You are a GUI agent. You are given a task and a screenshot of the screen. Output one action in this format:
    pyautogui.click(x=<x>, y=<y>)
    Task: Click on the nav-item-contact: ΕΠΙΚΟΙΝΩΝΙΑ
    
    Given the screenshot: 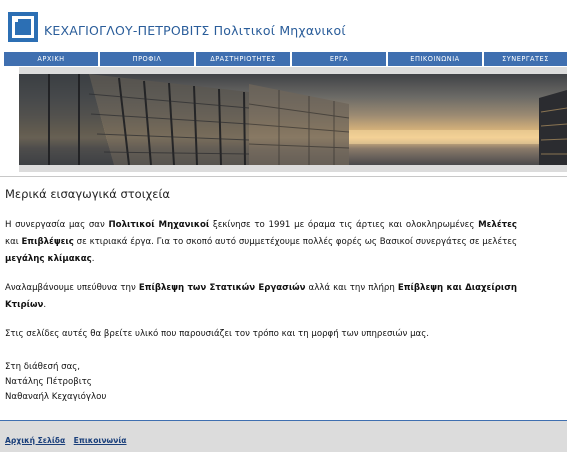 What is the action you would take?
    pyautogui.click(x=435, y=59)
    